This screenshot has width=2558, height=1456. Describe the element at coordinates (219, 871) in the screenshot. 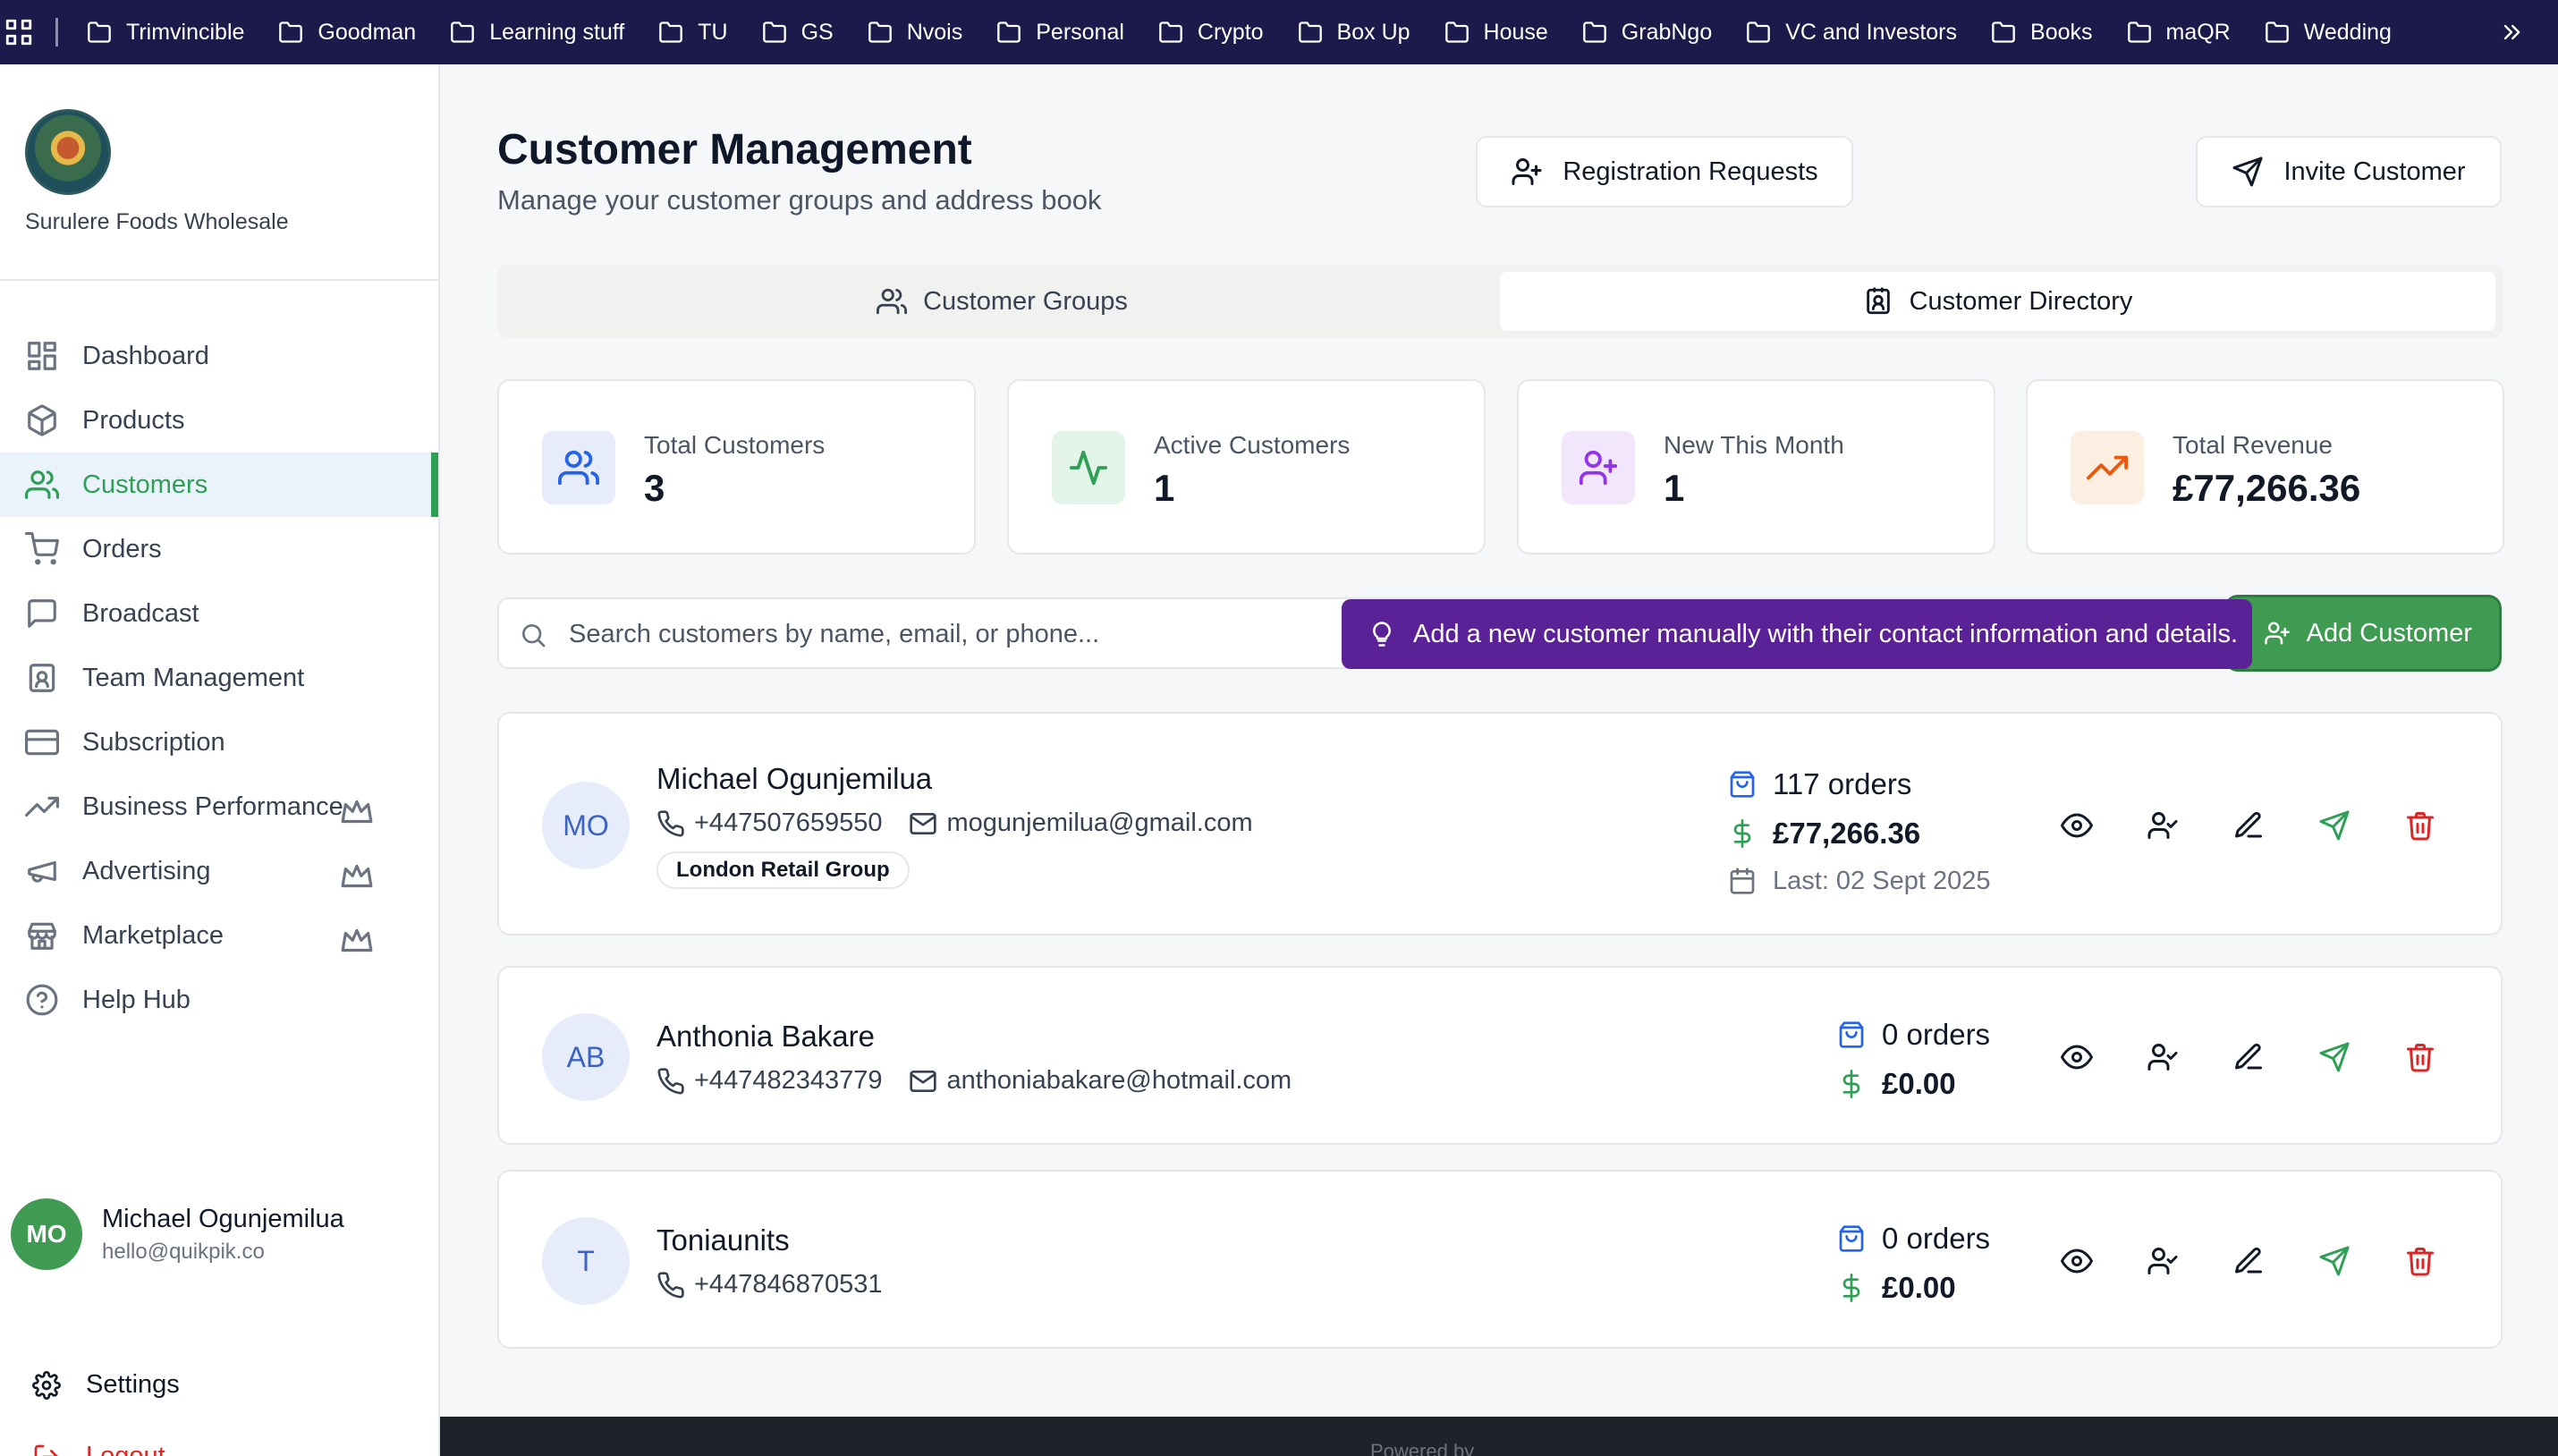

I see `sidebar-item-advertising: Advertising` at that location.